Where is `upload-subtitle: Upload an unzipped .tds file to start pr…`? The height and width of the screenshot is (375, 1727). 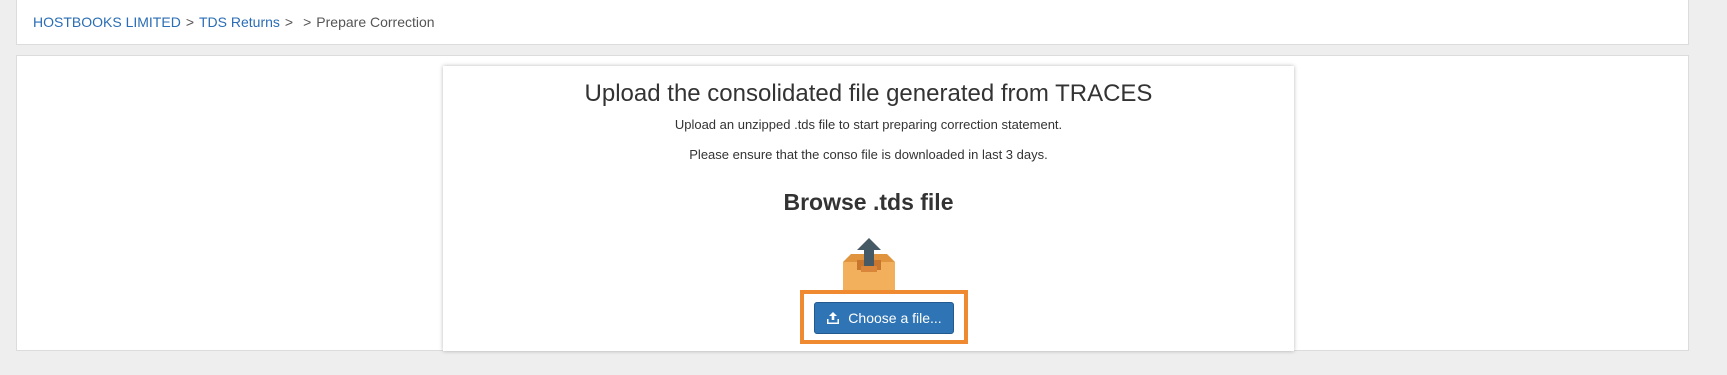 upload-subtitle: Upload an unzipped .tds file to start pr… is located at coordinates (868, 124).